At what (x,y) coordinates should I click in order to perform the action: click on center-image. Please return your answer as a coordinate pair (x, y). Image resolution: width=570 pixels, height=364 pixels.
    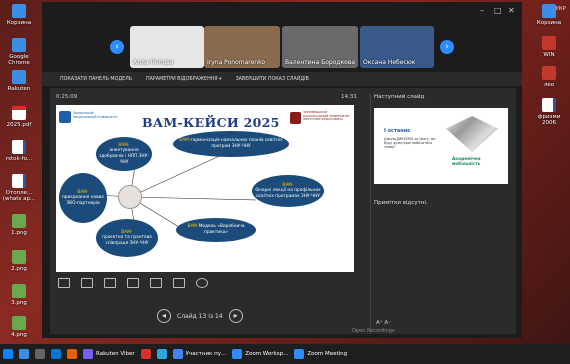
    Looking at the image, I should click on (130, 197).